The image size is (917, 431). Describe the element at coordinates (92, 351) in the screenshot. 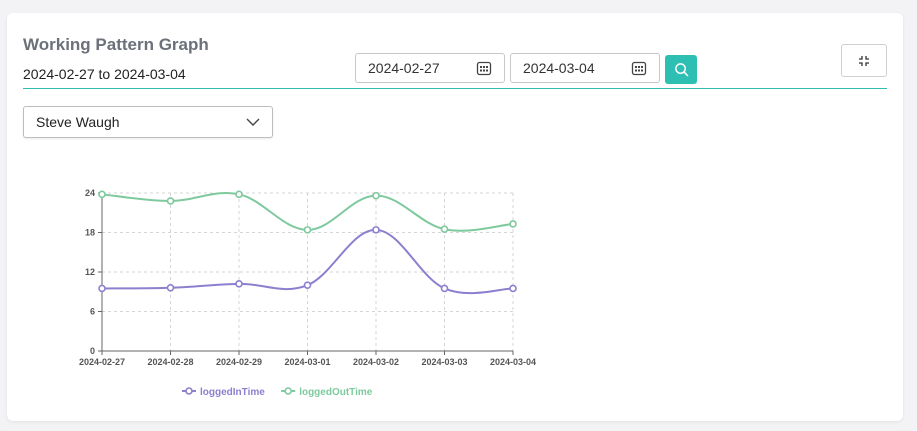

I see `y-tick-label: 0` at that location.